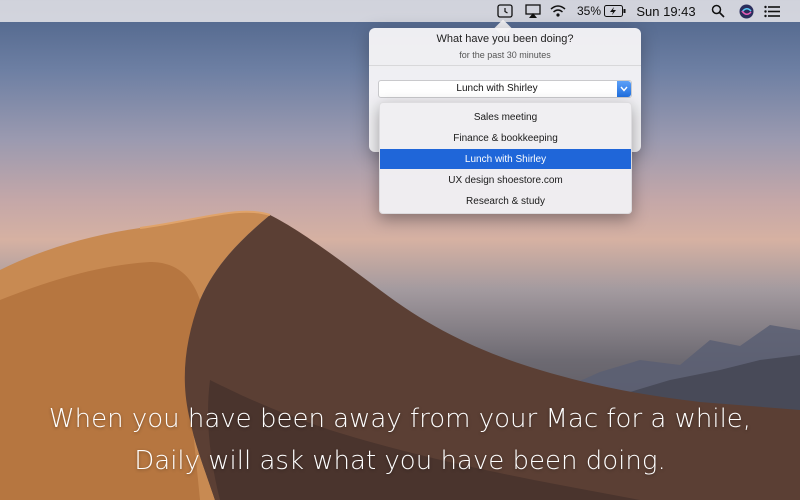  I want to click on siri-icon, so click(746, 11).